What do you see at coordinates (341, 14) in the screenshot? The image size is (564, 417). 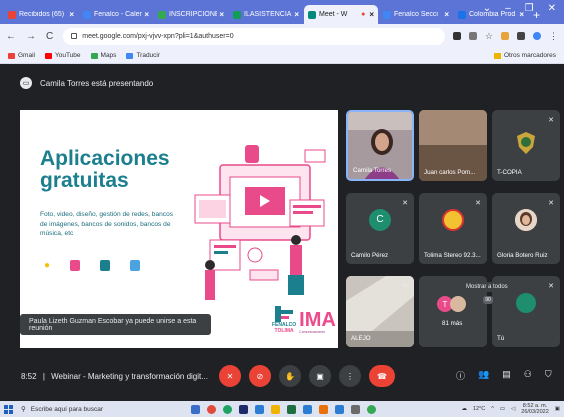 I see `tab-meet: Meet - W ● ×` at bounding box center [341, 14].